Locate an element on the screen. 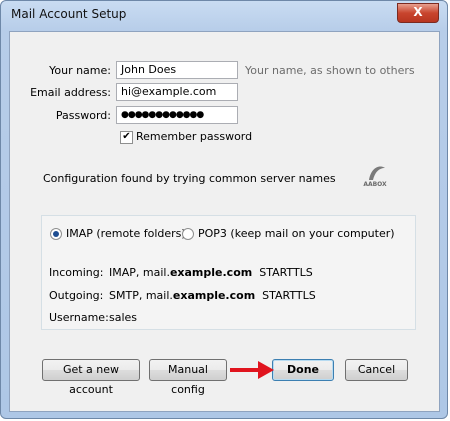 Image resolution: width=450 pixels, height=421 pixels. cancel-button: Cancel is located at coordinates (376, 370).